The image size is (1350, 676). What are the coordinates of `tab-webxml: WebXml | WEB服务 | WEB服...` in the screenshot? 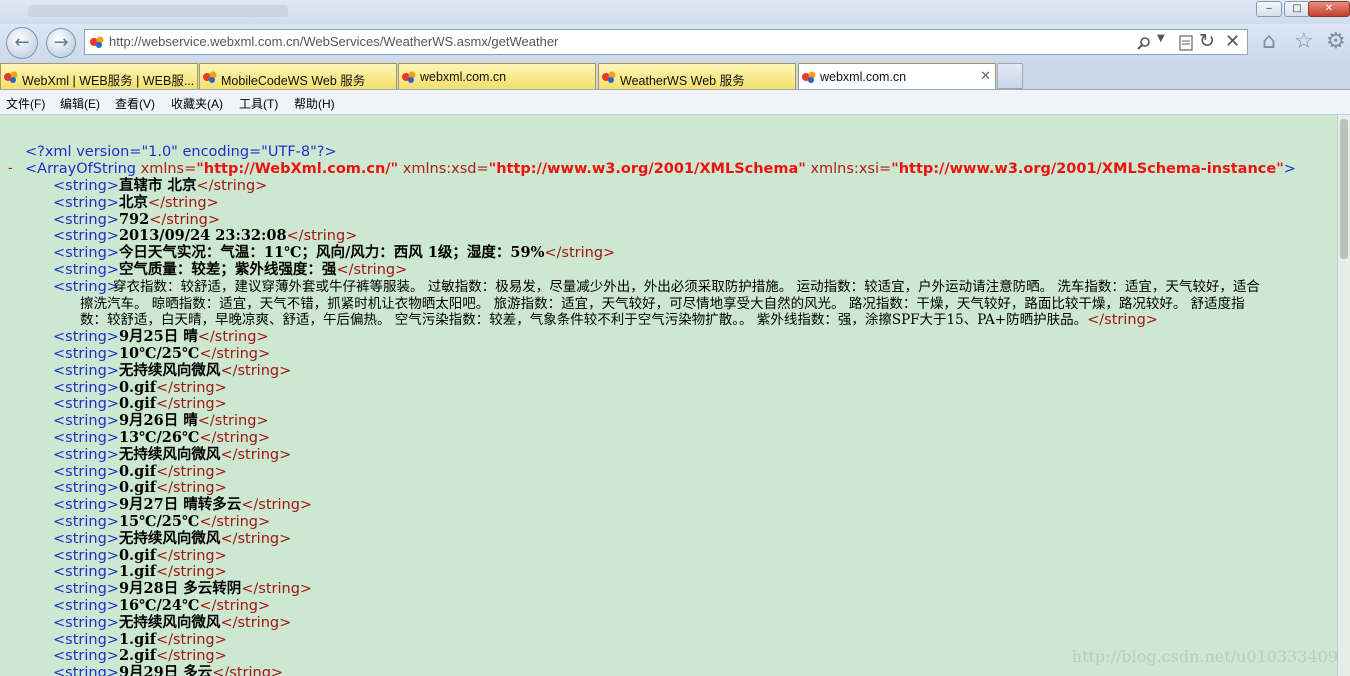 It's located at (99, 76).